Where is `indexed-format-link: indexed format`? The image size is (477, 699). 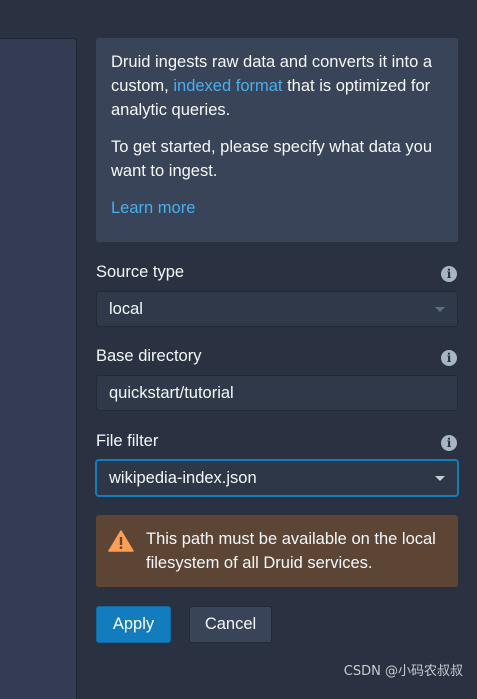 indexed-format-link: indexed format is located at coordinates (227, 86).